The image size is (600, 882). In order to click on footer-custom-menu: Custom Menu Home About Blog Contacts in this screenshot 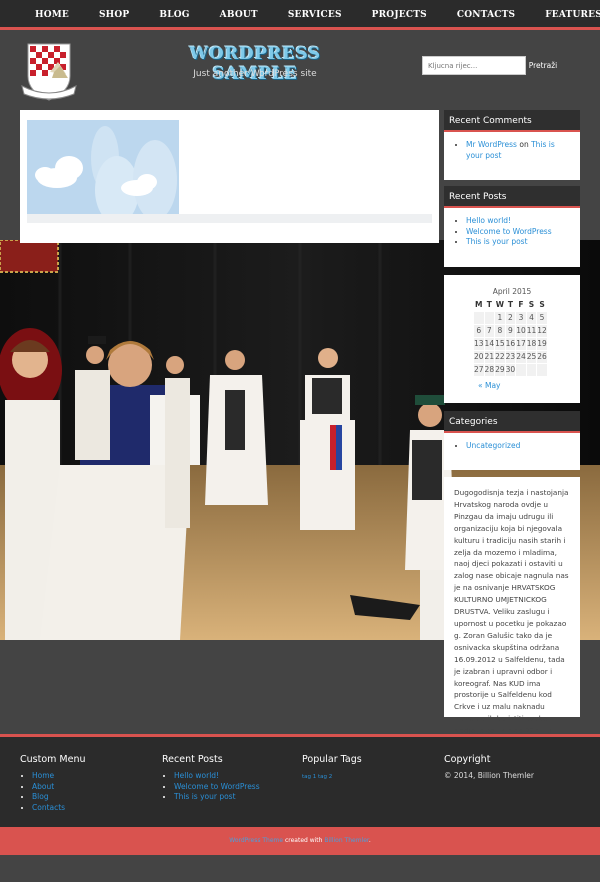, I will do `click(53, 783)`.